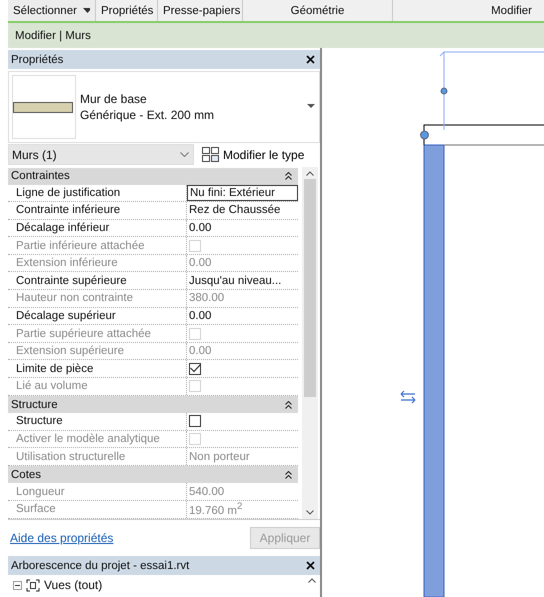  I want to click on property-label: Partie supérieure attachée, so click(97, 333).